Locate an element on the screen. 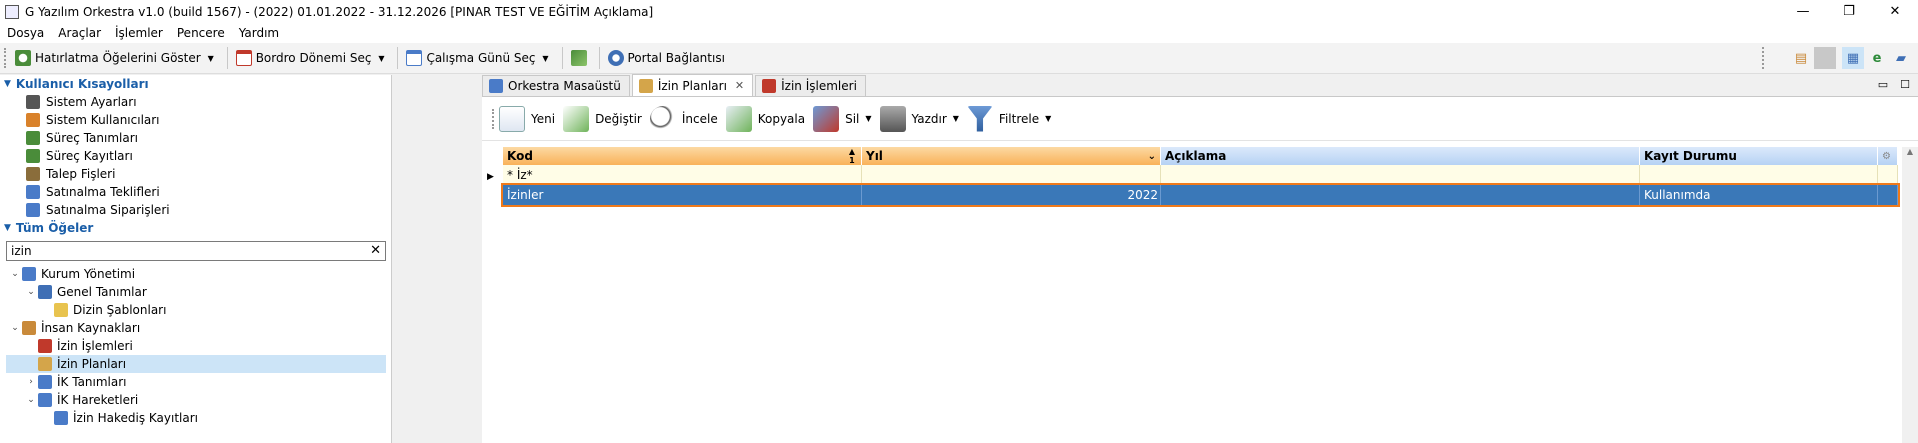 The height and width of the screenshot is (443, 1918). tab-label: Orkestra Masaüstü is located at coordinates (564, 86).